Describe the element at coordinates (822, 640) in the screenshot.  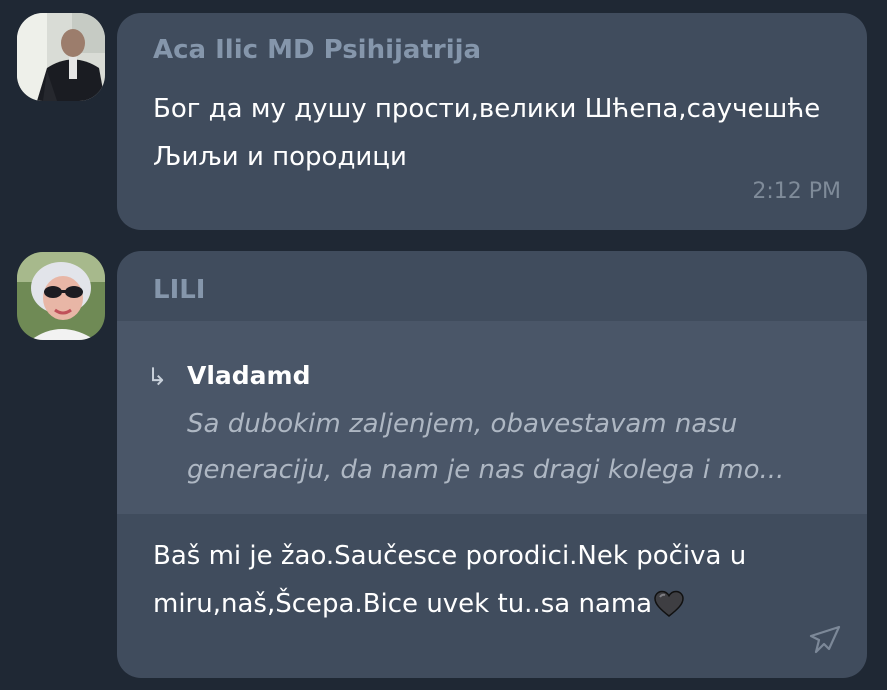
I see `reply-arrow-icon` at that location.